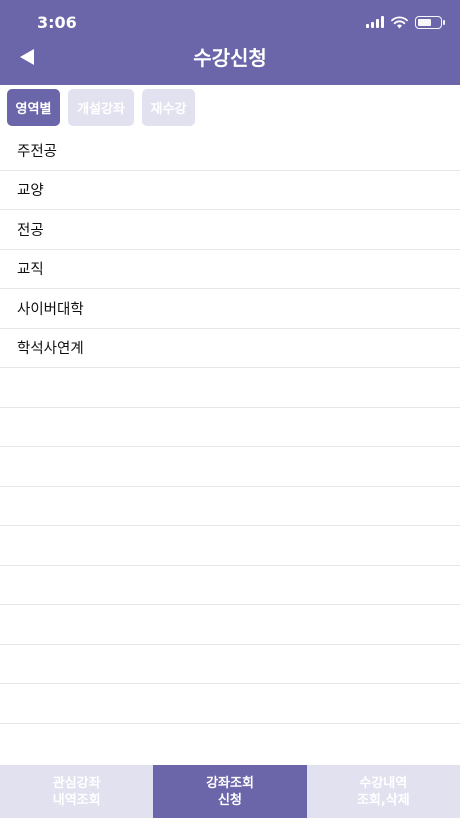 This screenshot has height=818, width=460. Describe the element at coordinates (230, 800) in the screenshot. I see `bottom-button-label: 신청` at that location.